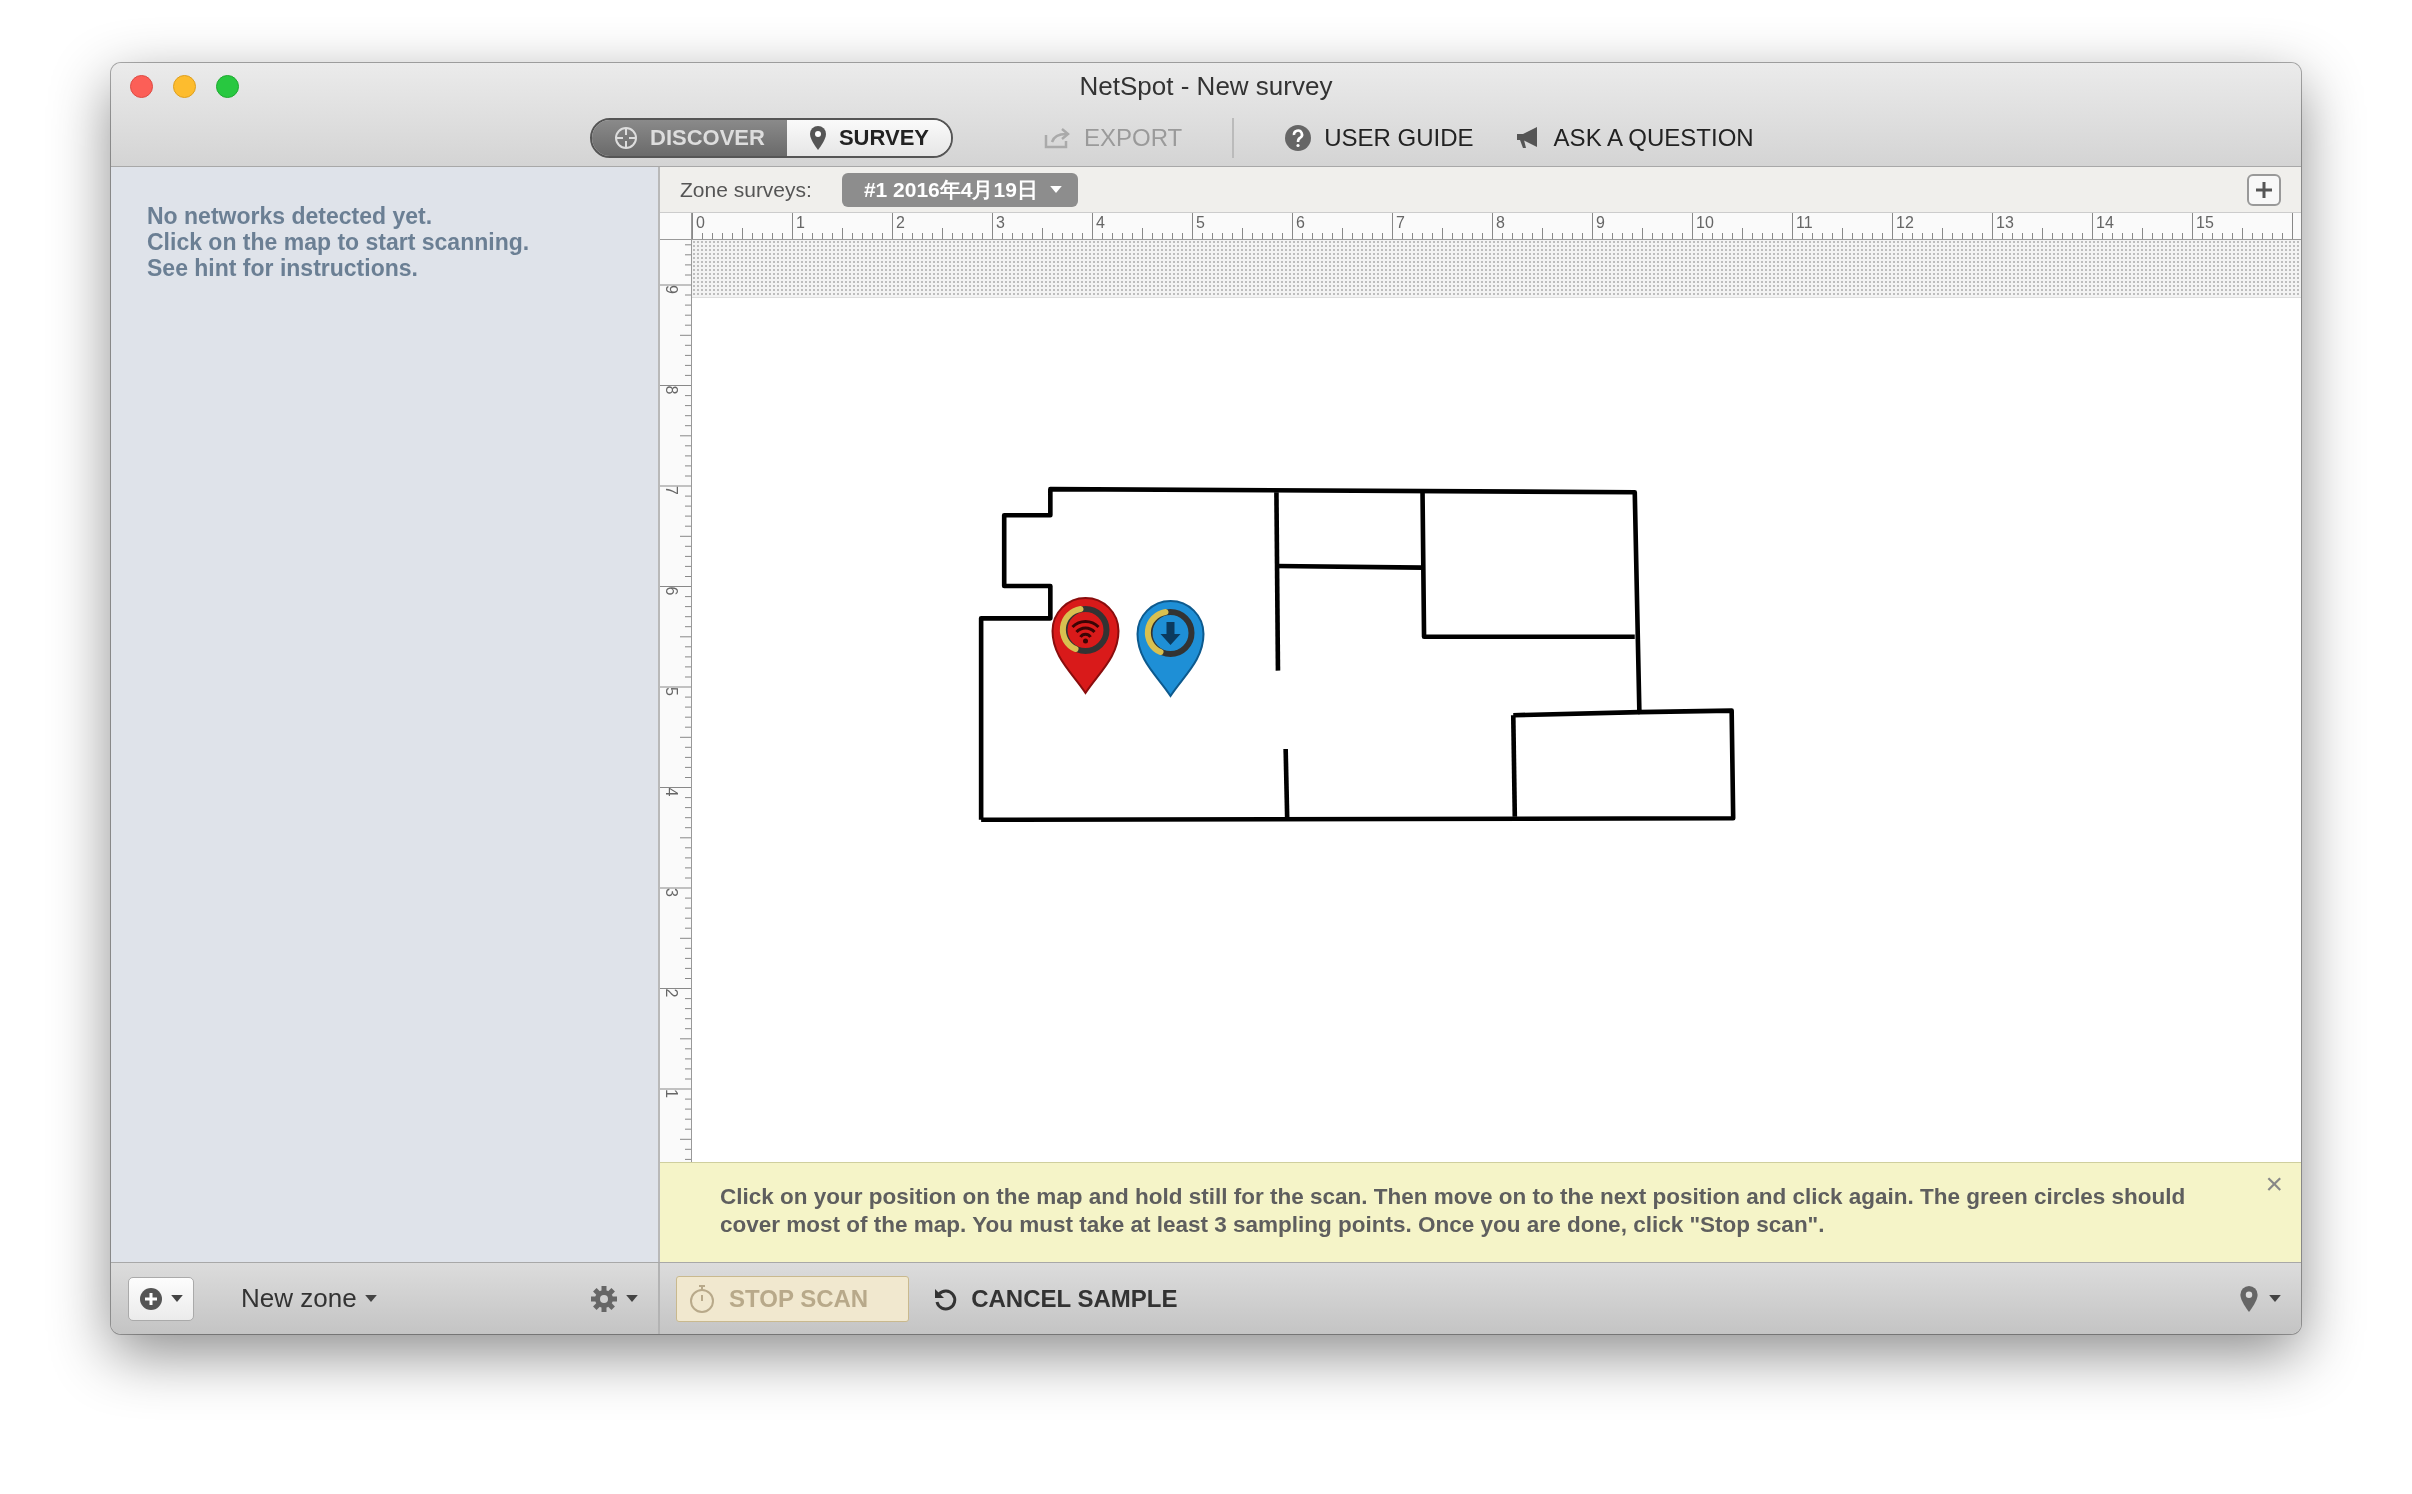 Image resolution: width=2412 pixels, height=1494 pixels. I want to click on hint-text: Click on your position on the map and hold still for the scan. Then move on to the next position and click again. The green circles should cover most of the map. You must take at least 3 sampling points. Once you are done, click "Stop scan"., so click(1453, 1211).